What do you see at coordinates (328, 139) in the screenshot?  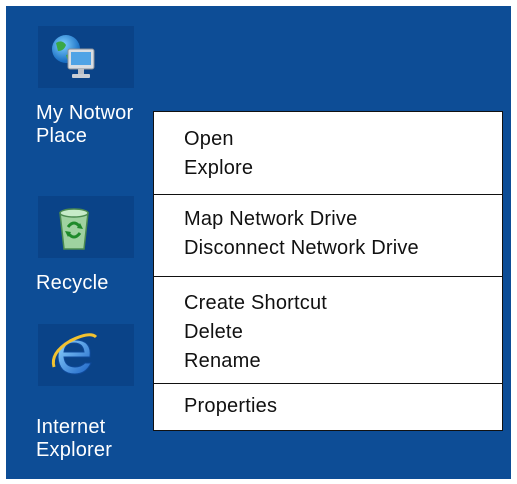 I see `menu-item-open: Open` at bounding box center [328, 139].